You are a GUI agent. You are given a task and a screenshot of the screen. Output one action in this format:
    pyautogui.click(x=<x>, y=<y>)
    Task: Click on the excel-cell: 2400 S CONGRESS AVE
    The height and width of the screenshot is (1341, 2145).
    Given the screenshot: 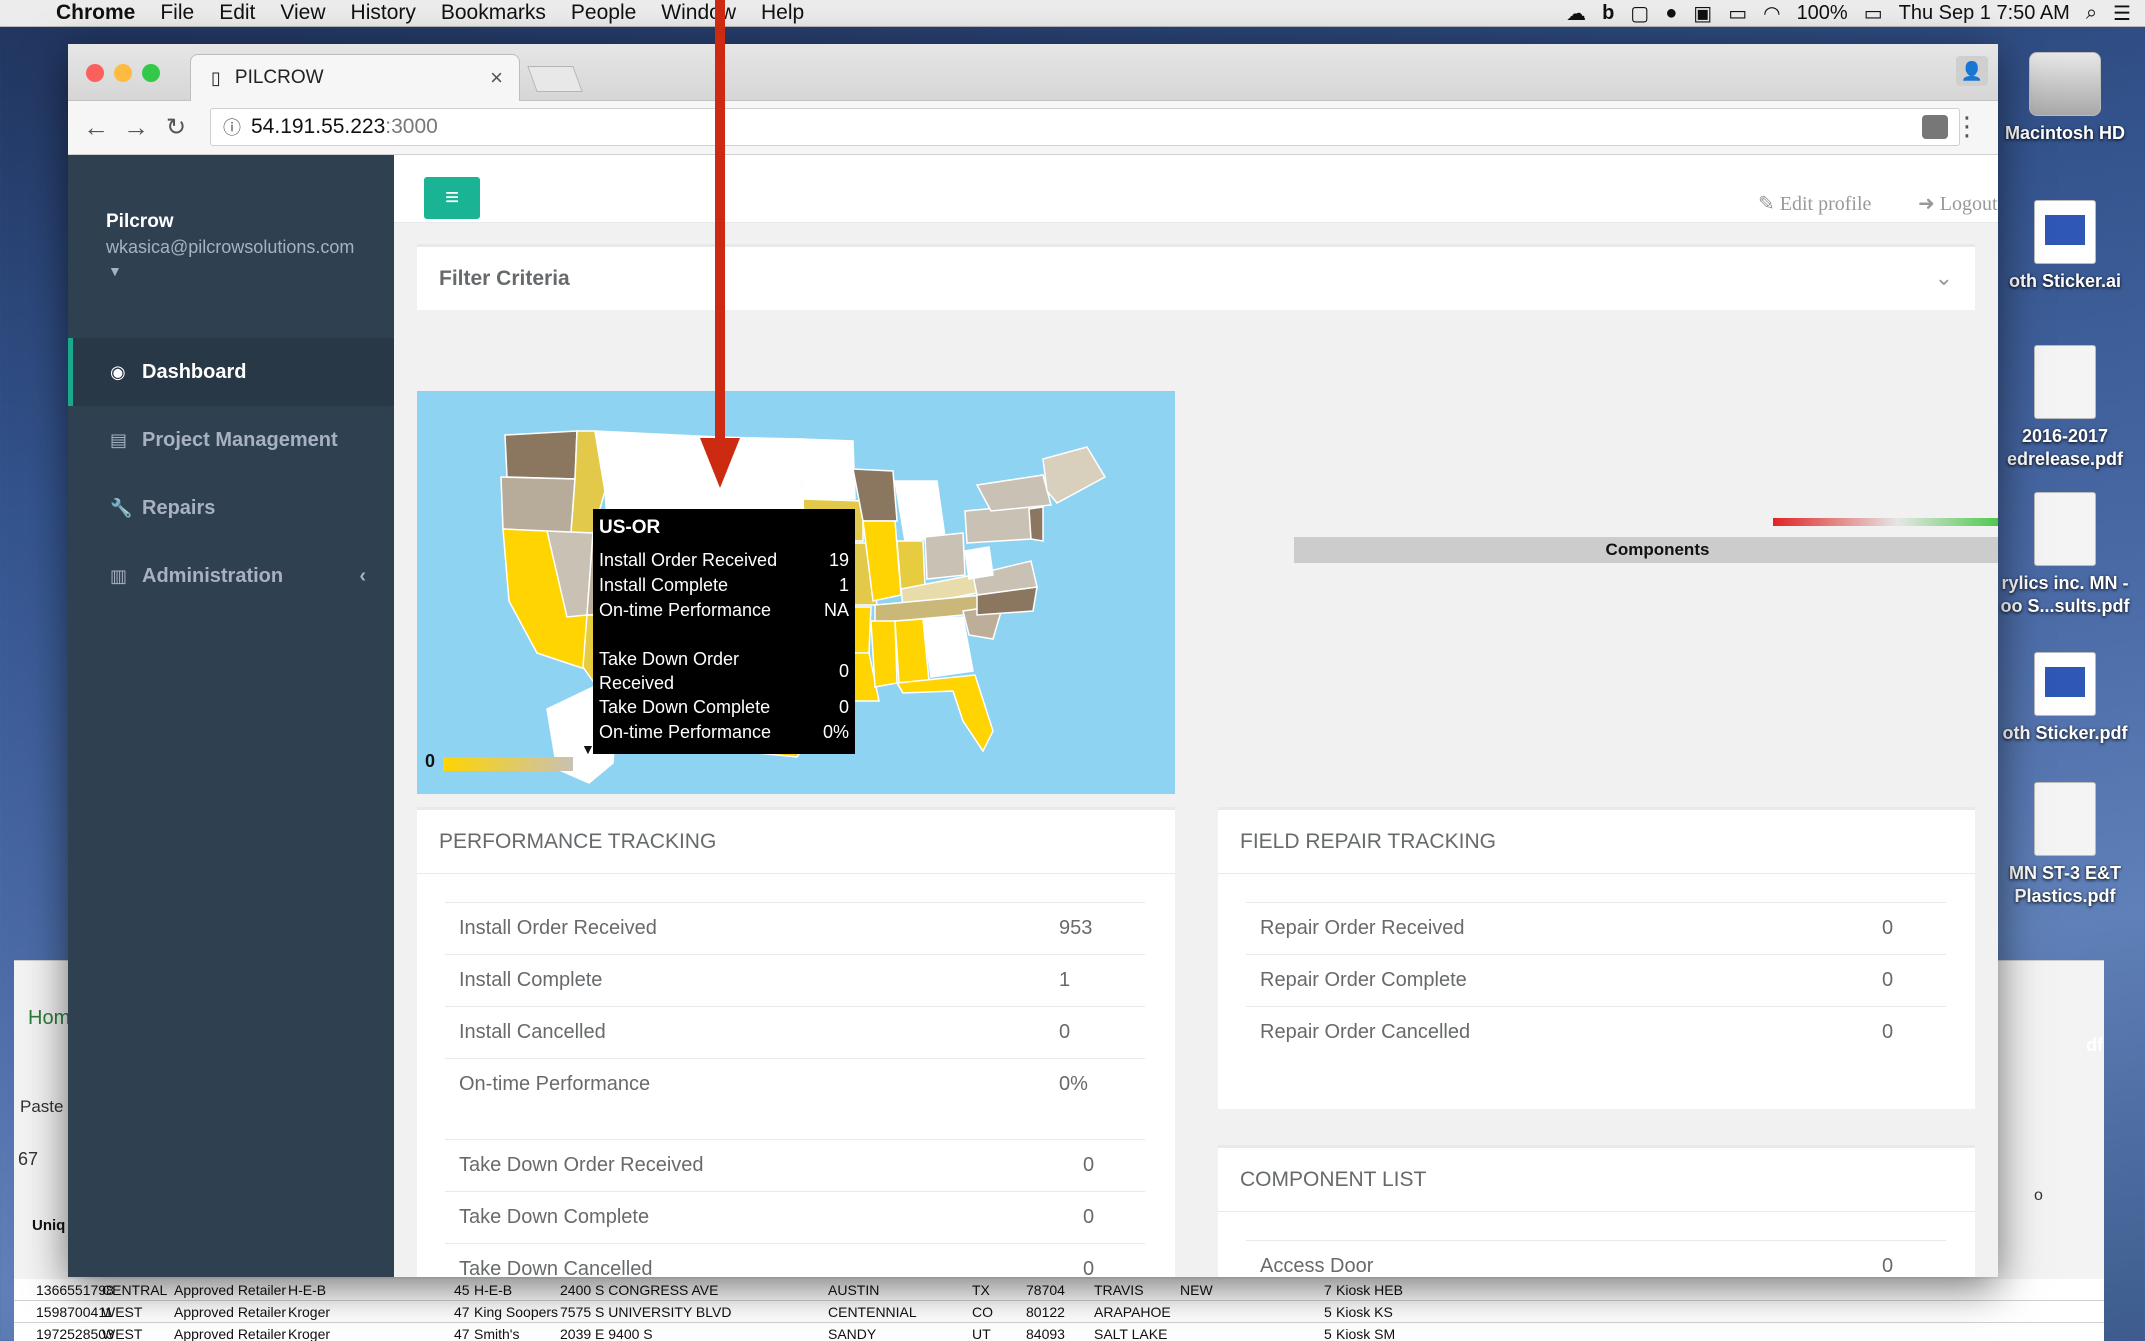 What is the action you would take?
    pyautogui.click(x=639, y=1290)
    